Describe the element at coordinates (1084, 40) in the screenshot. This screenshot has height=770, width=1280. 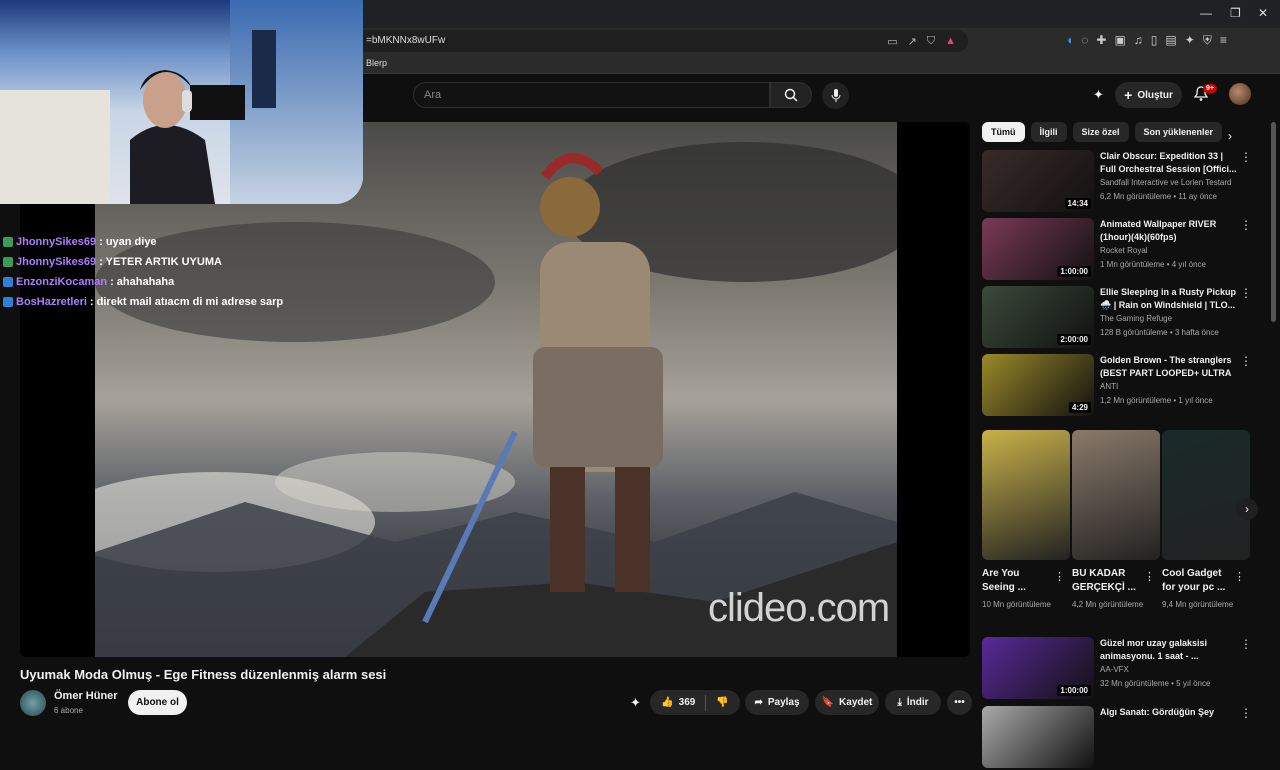
I see `extension-icon: ◌` at that location.